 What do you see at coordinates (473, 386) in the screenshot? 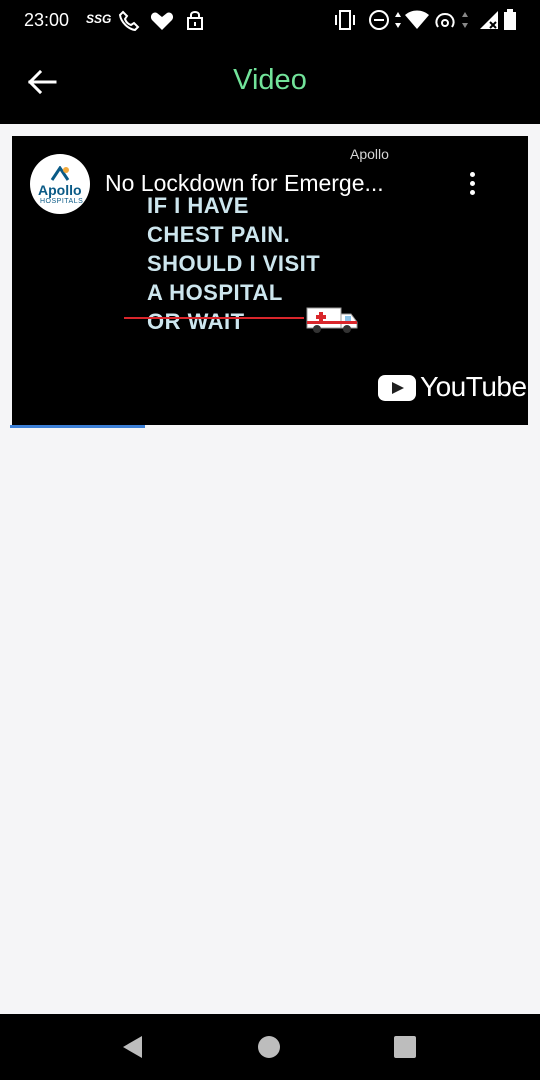
I see `youtube-label: YouTube` at bounding box center [473, 386].